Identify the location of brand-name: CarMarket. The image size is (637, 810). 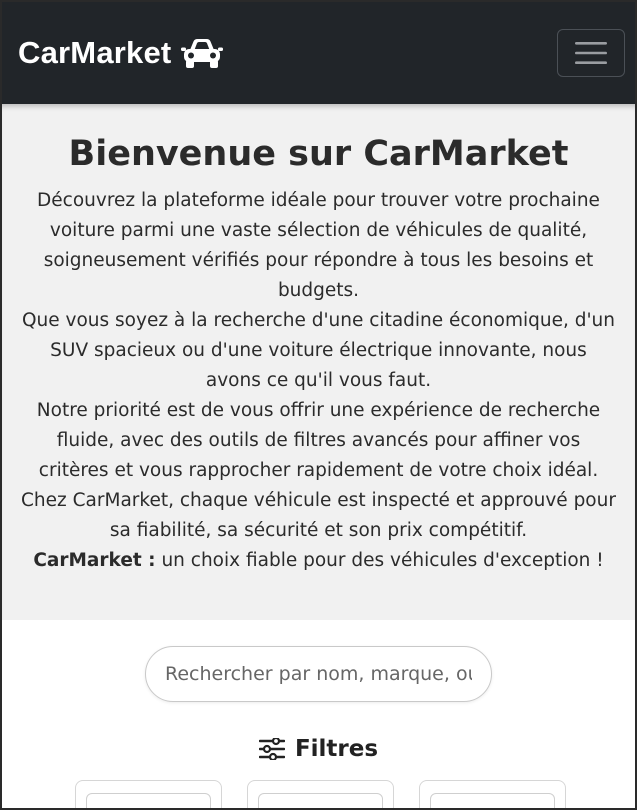
(95, 52).